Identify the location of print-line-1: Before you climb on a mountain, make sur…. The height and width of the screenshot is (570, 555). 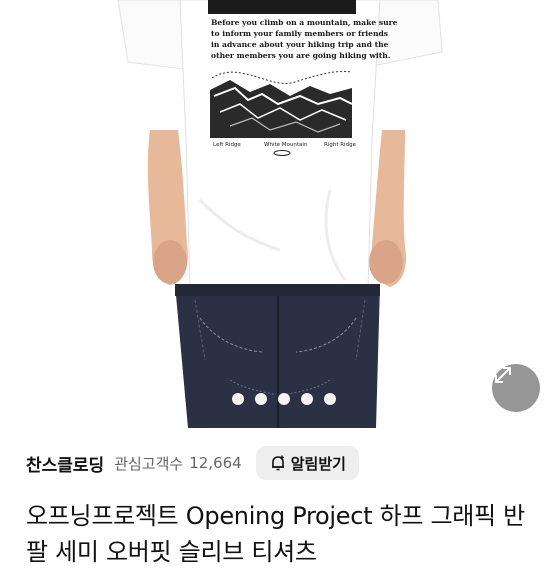
(304, 22).